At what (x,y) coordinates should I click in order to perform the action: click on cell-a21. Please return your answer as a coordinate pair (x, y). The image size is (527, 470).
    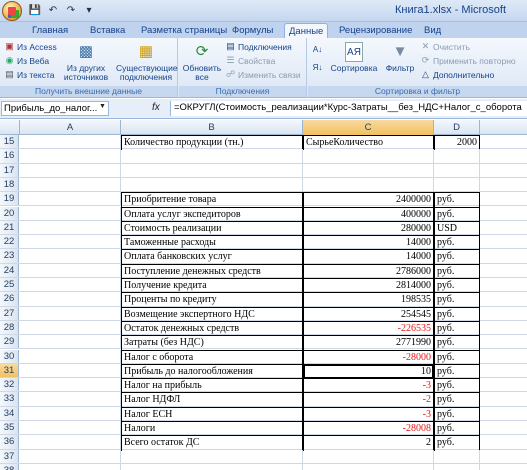
    Looking at the image, I should click on (70, 227).